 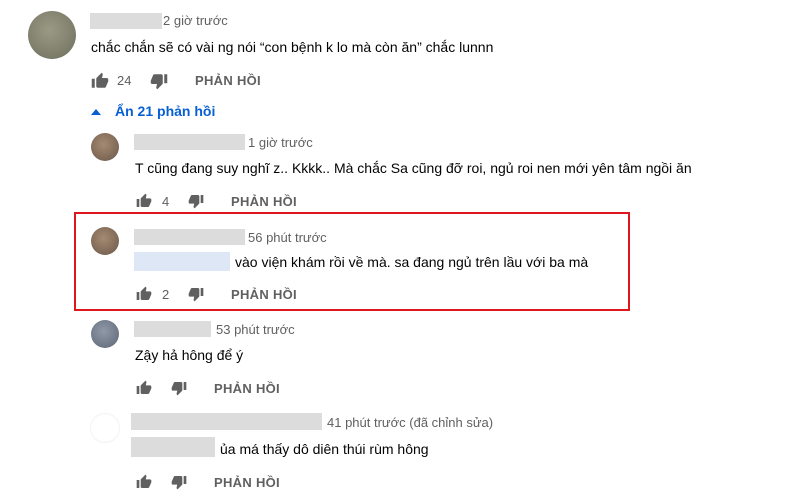 I want to click on comment-text: Zậy hả hông để ý, so click(x=189, y=355).